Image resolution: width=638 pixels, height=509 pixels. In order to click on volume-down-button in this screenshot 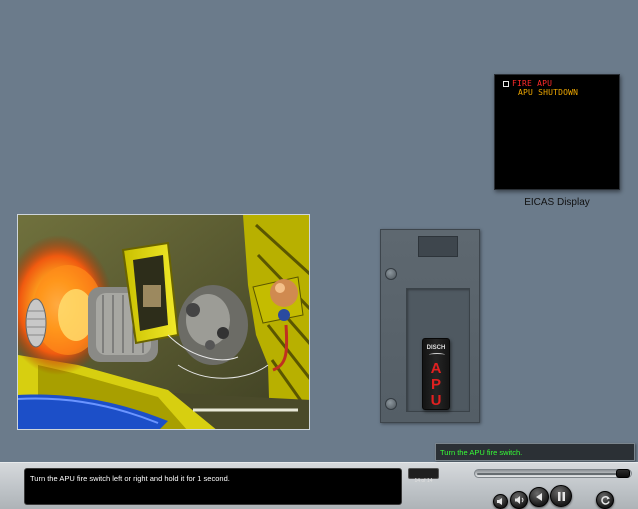, I will do `click(500, 501)`.